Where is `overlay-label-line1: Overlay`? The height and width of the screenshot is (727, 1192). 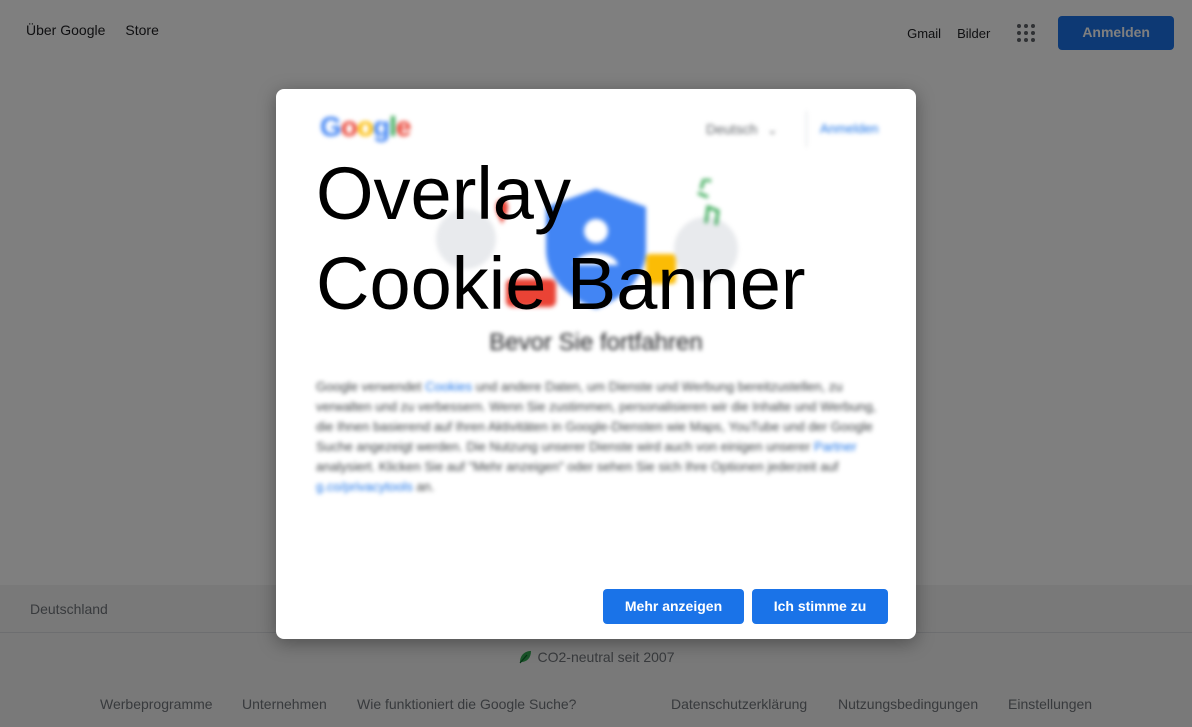
overlay-label-line1: Overlay is located at coordinates (443, 193).